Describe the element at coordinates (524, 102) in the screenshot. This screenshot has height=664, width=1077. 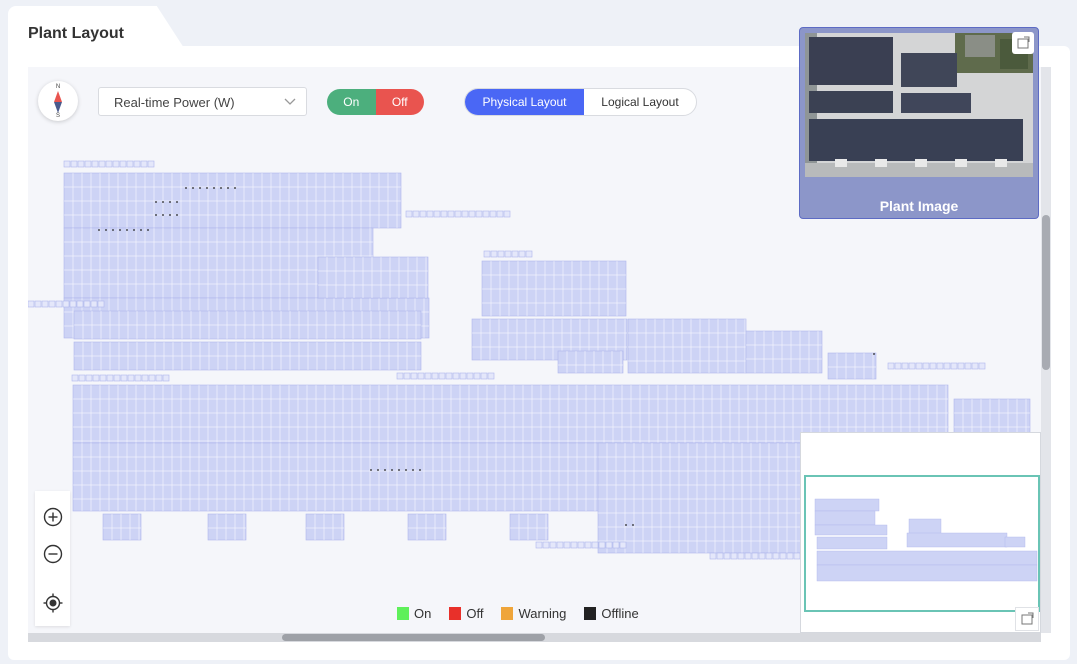
I see `physical-layout-button: Physical Layout` at that location.